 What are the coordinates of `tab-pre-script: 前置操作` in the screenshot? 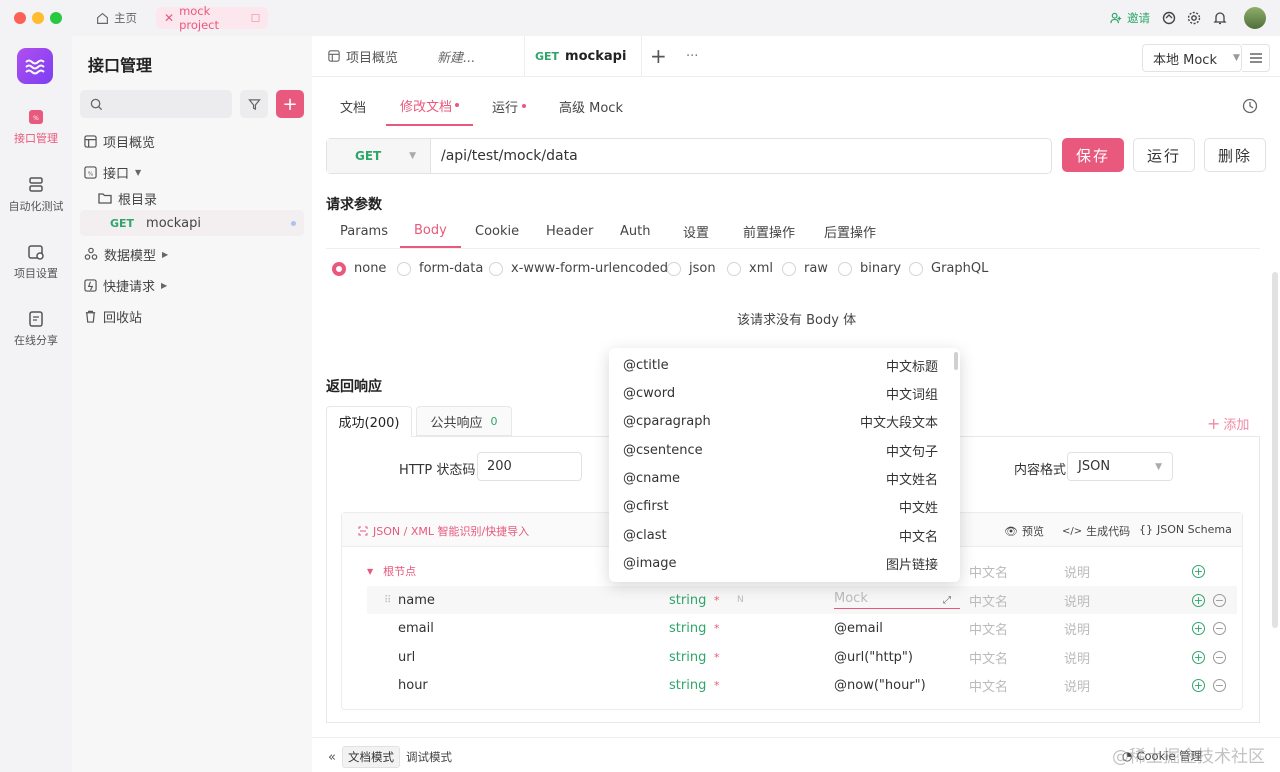 It's located at (769, 231).